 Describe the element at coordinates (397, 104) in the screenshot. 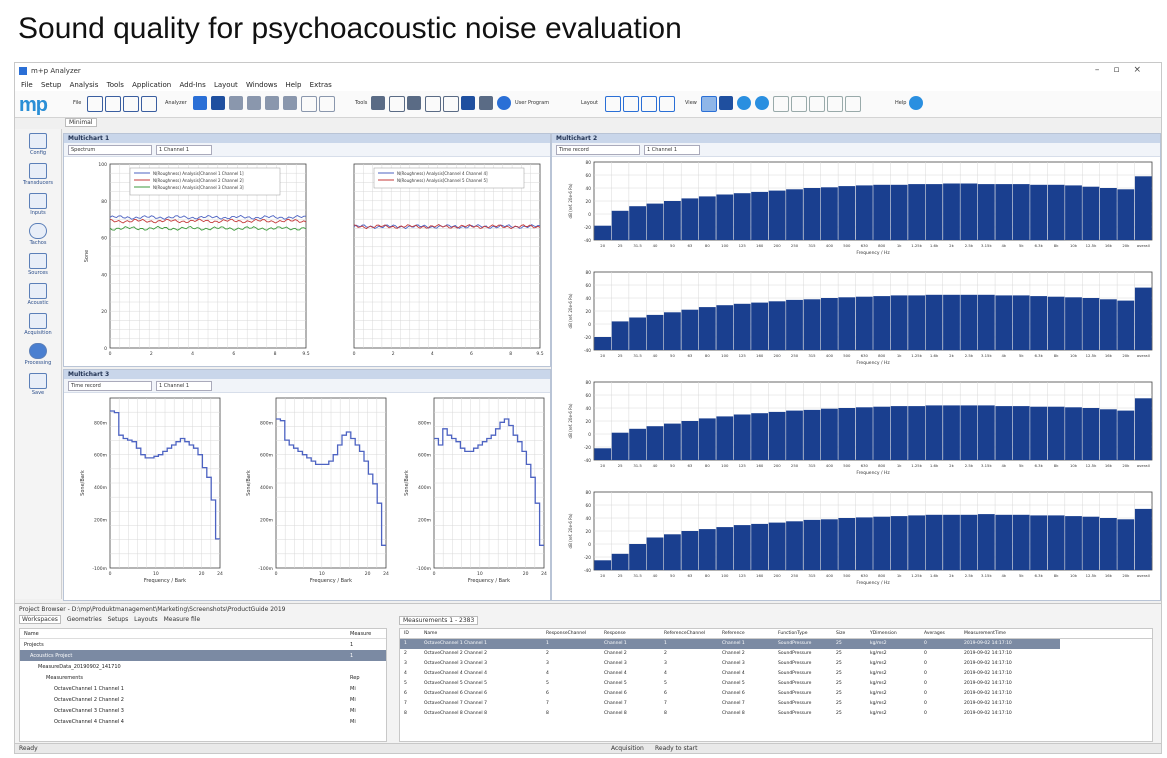

I see `pen-icon` at that location.